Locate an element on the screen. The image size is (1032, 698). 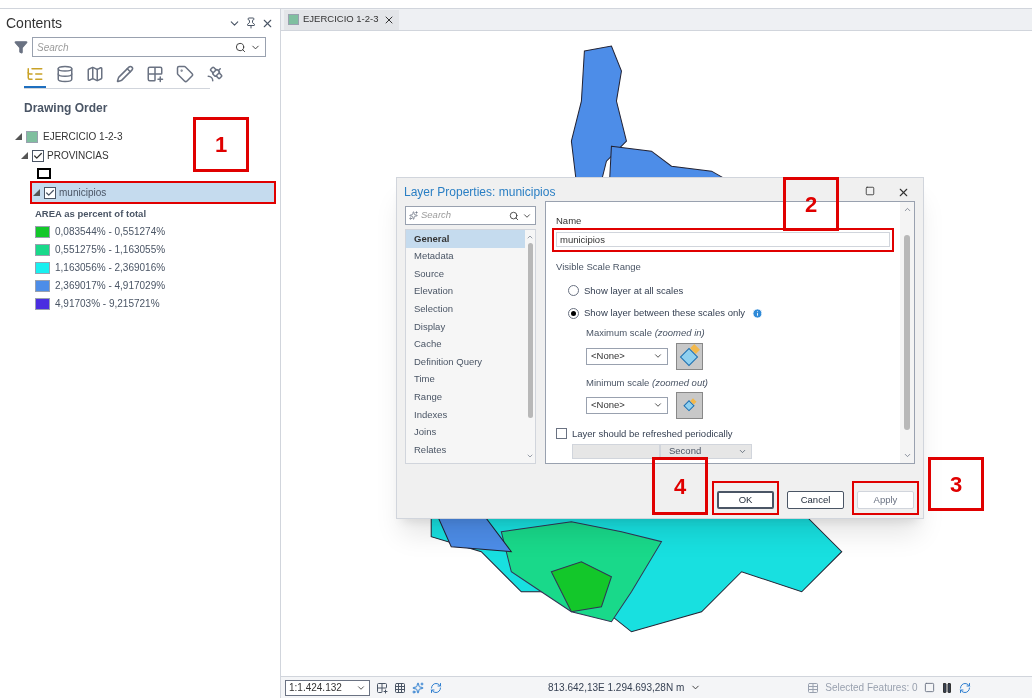
nav-item: Definition Query is located at coordinates (465, 362).